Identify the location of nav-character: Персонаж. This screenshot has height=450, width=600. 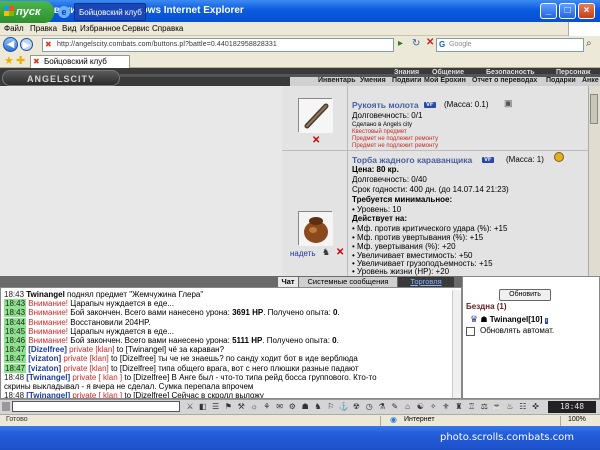
(573, 72).